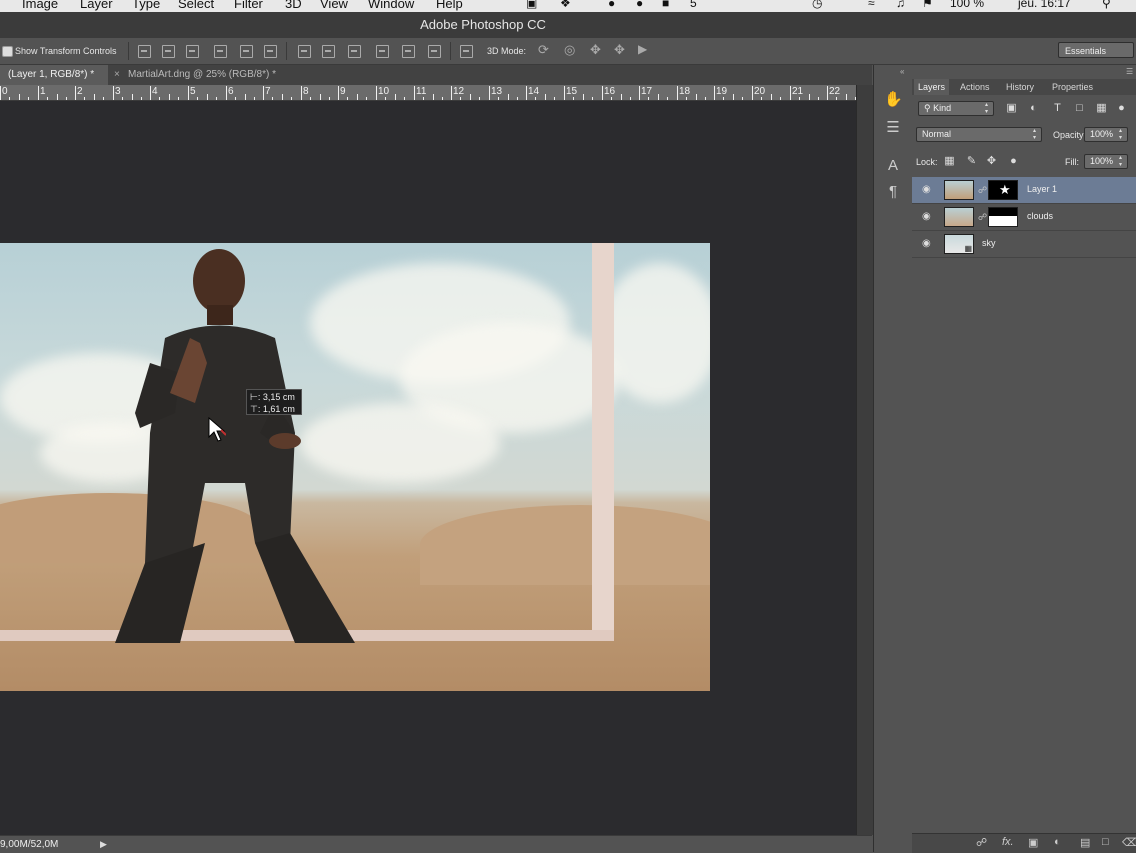 The image size is (1136, 853). Describe the element at coordinates (991, 161) in the screenshot. I see `lock-position-icon: ✥` at that location.